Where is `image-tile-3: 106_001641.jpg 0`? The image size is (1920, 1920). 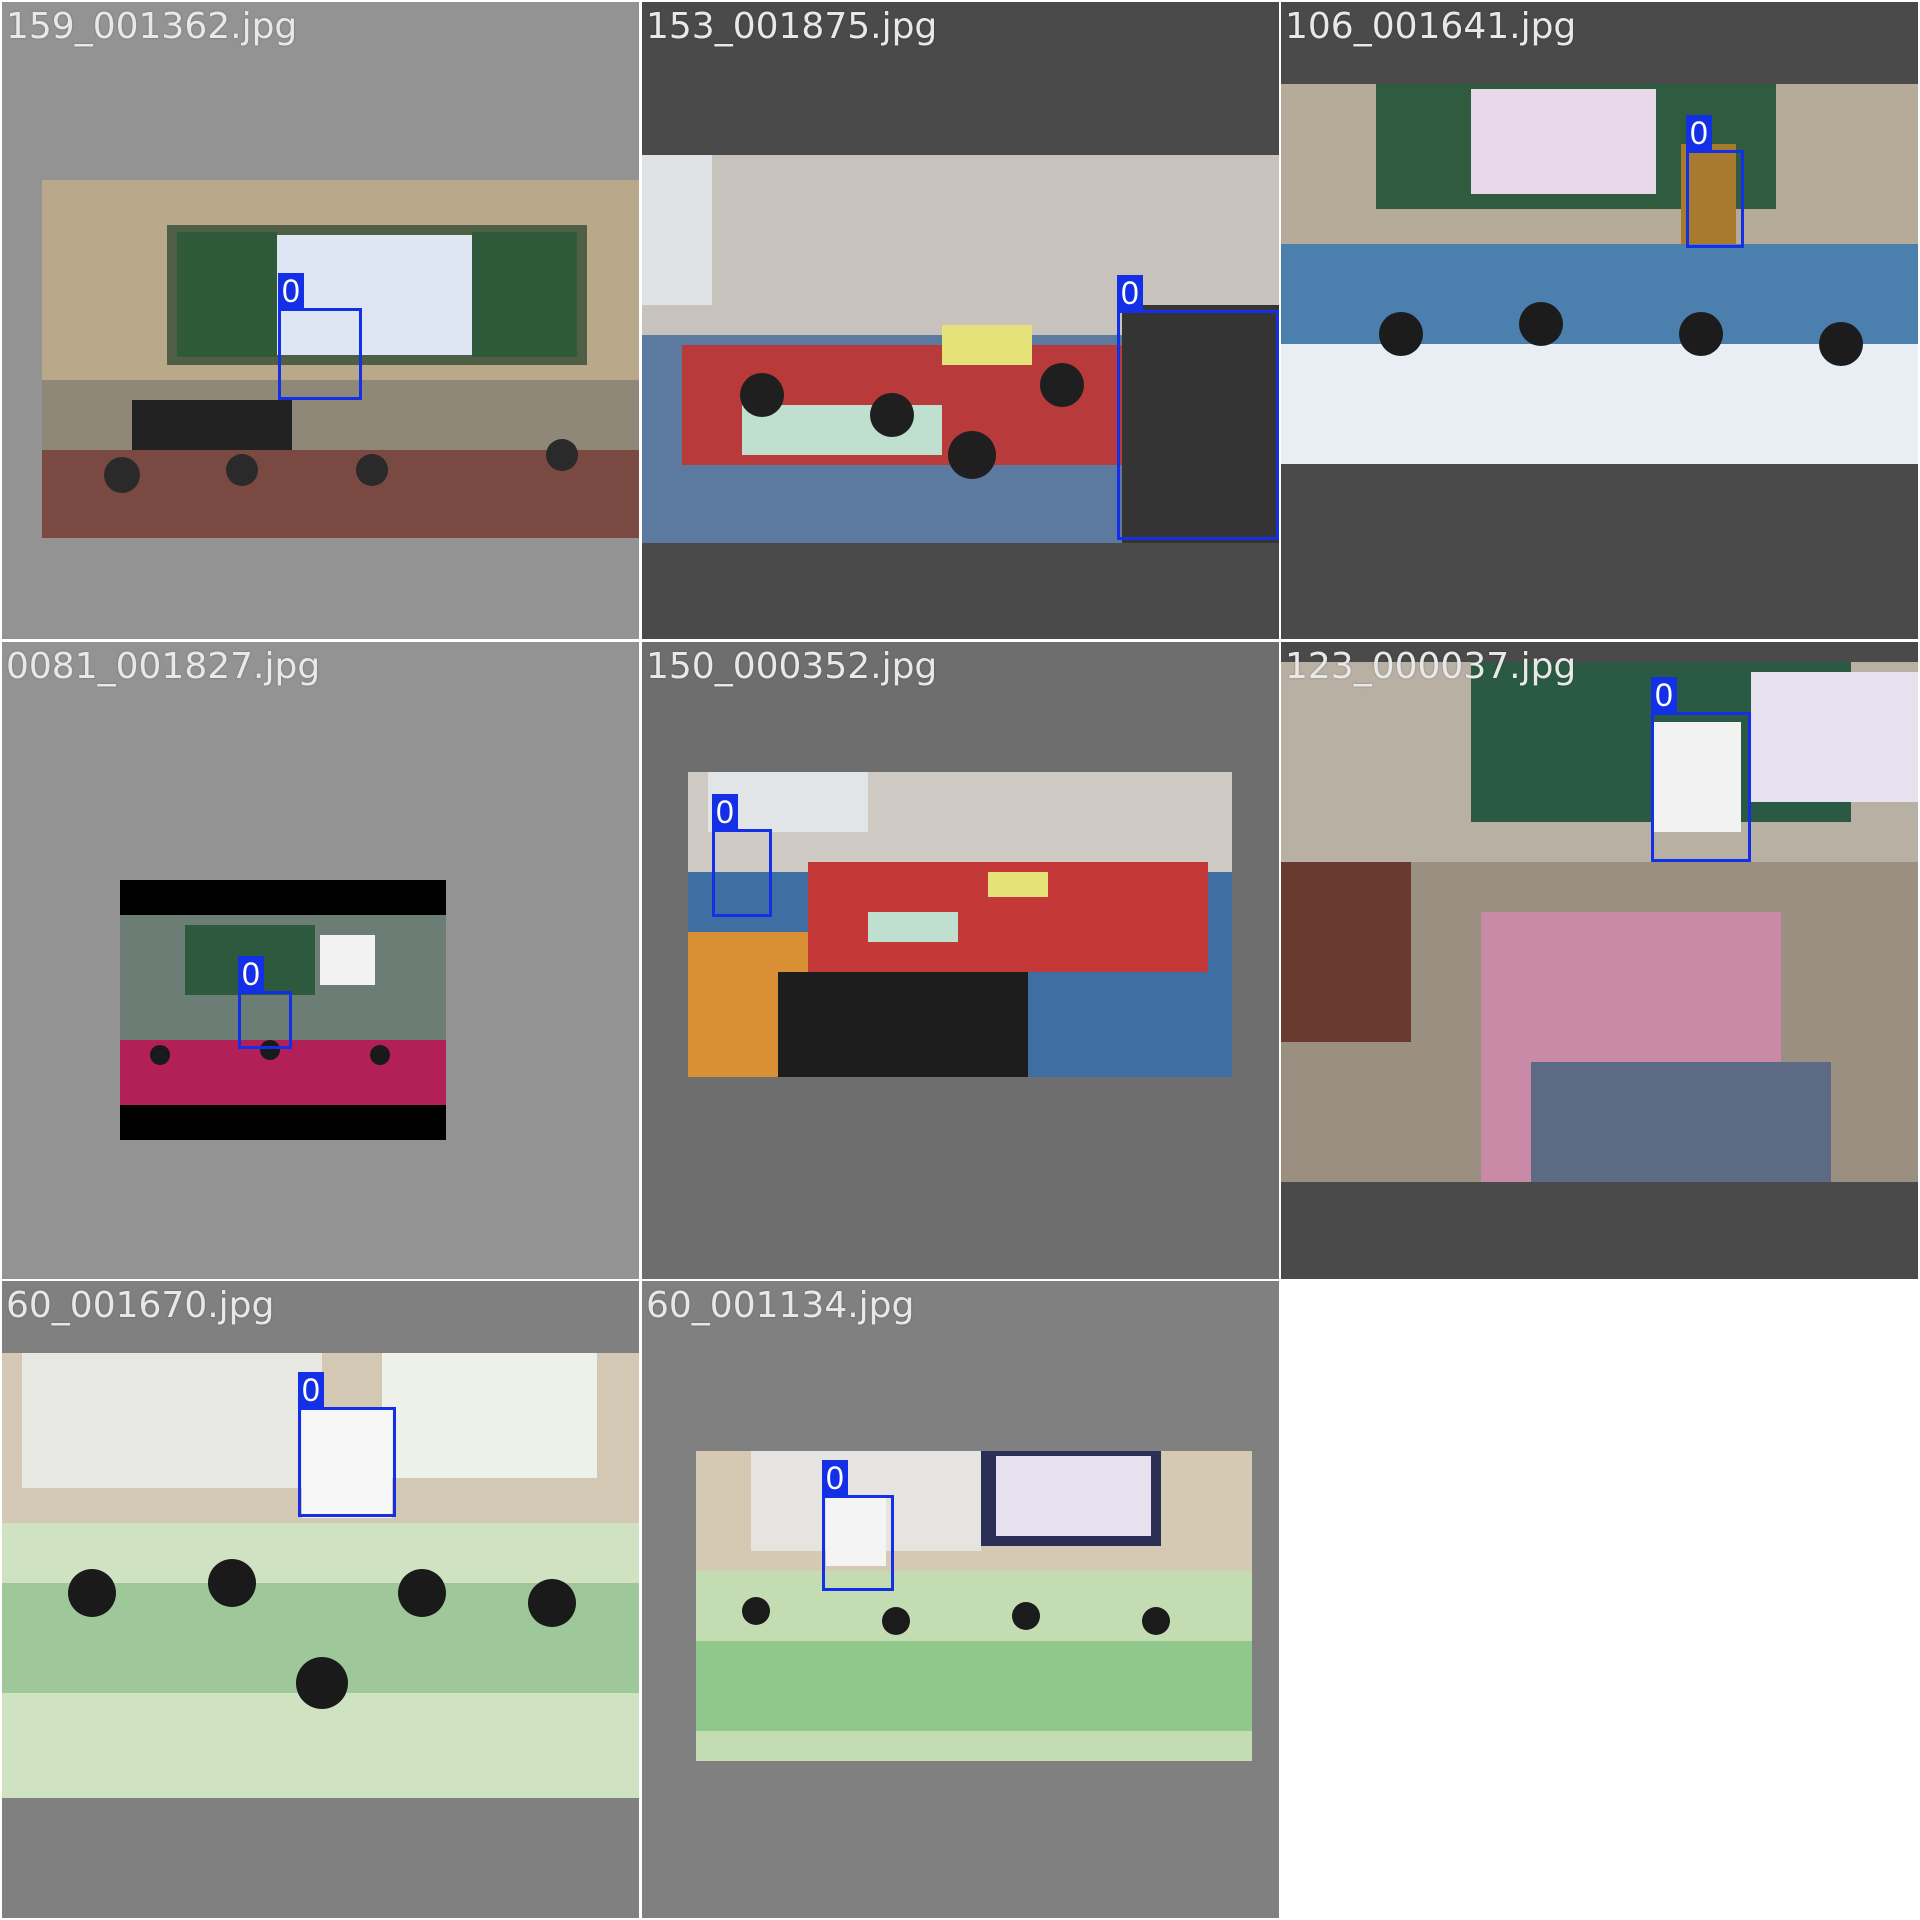 image-tile-3: 106_001641.jpg 0 is located at coordinates (1599, 320).